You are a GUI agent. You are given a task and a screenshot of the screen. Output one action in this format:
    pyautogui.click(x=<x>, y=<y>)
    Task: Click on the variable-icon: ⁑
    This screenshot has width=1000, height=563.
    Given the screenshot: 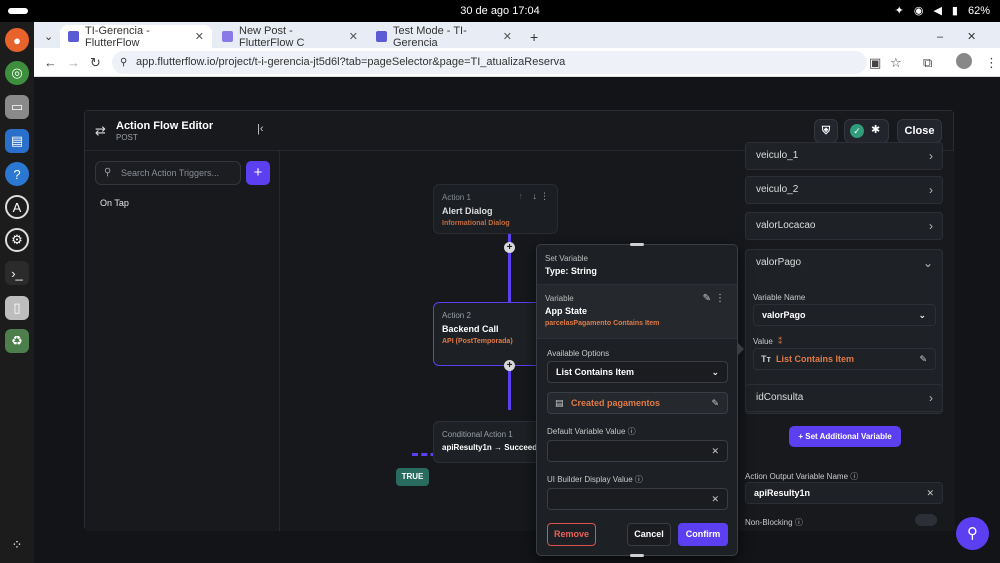 What is the action you would take?
    pyautogui.click(x=780, y=341)
    